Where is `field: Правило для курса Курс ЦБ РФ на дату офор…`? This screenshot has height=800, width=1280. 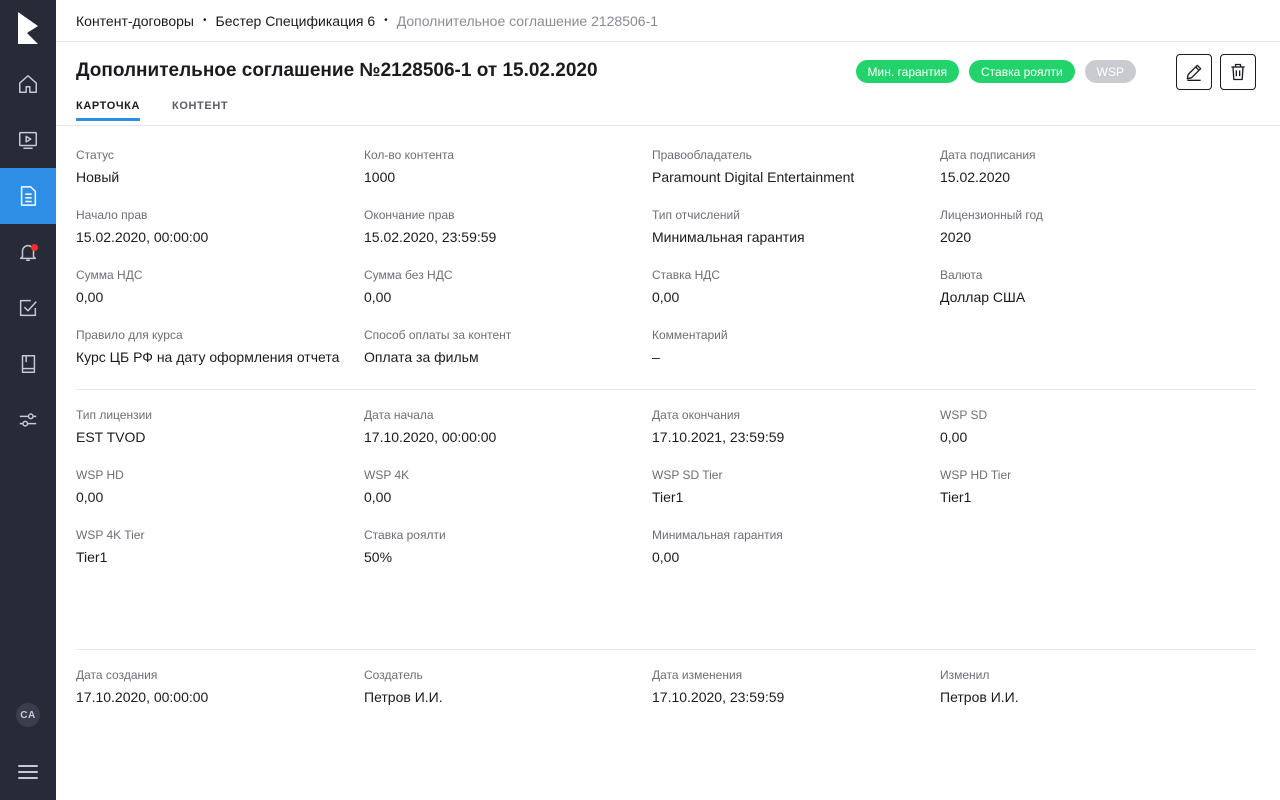 field: Правило для курса Курс ЦБ РФ на дату офор… is located at coordinates (216, 347).